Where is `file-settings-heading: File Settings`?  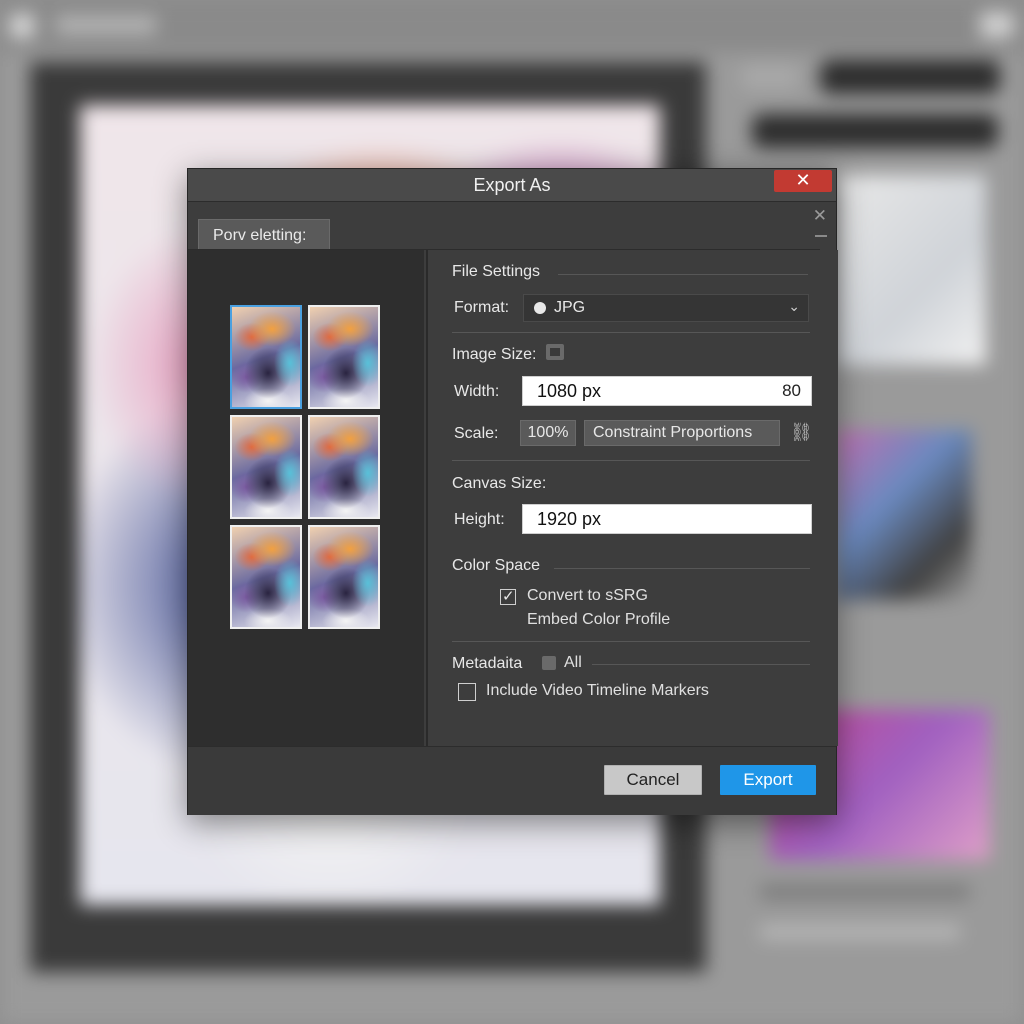
file-settings-heading: File Settings is located at coordinates (496, 271).